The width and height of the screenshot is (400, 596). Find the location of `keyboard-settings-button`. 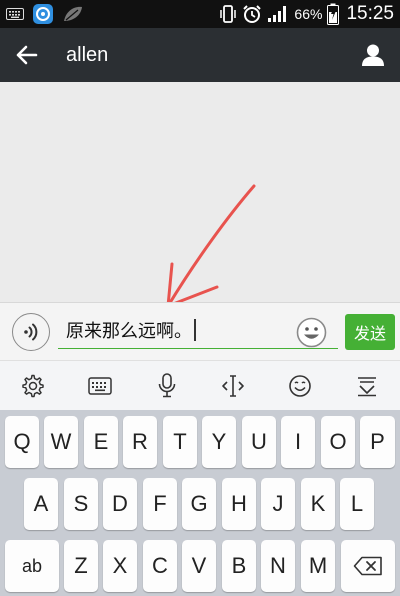

keyboard-settings-button is located at coordinates (33, 386).